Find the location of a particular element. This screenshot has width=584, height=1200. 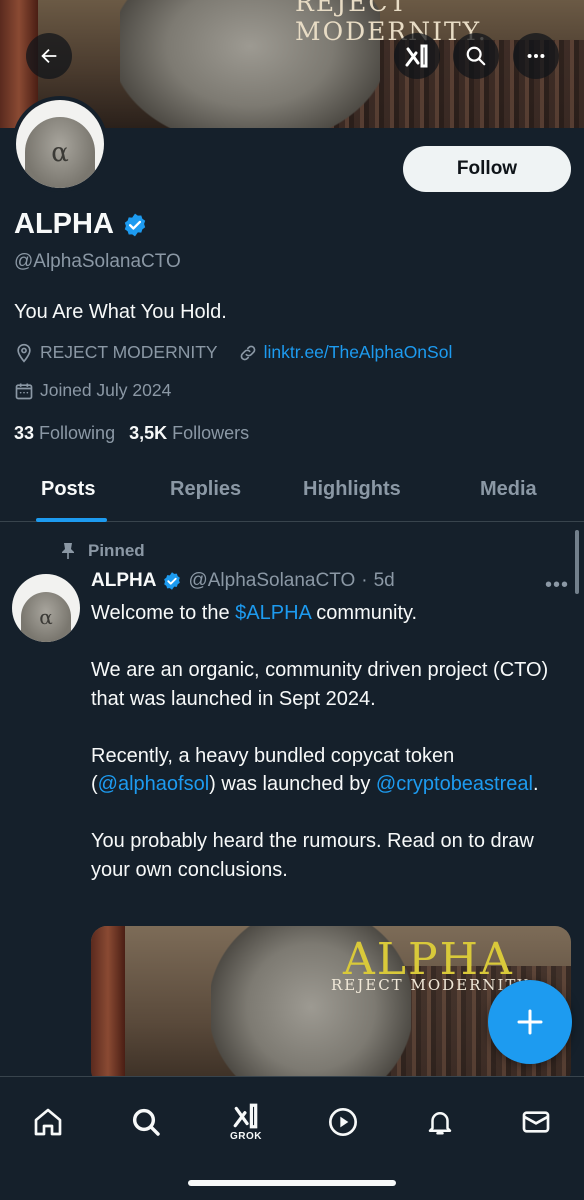

more-button is located at coordinates (536, 56).